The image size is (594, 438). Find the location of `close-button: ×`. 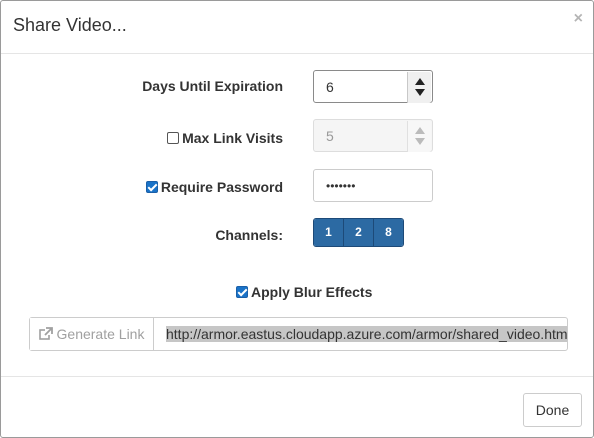

close-button: × is located at coordinates (578, 19).